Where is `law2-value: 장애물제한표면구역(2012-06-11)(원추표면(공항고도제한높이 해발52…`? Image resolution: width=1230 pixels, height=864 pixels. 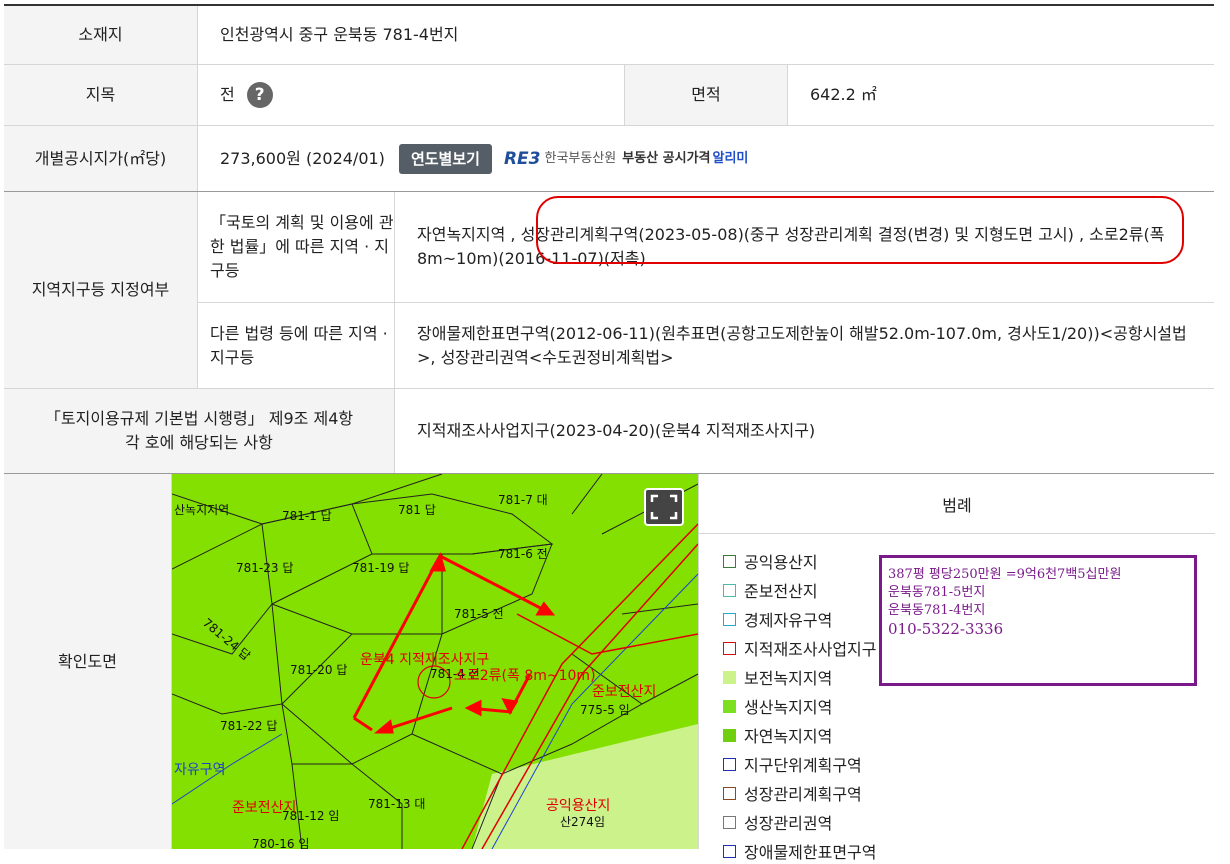
law2-value: 장애물제한표면구역(2012-06-11)(원추표면(공항고도제한높이 해발52… is located at coordinates (802, 345).